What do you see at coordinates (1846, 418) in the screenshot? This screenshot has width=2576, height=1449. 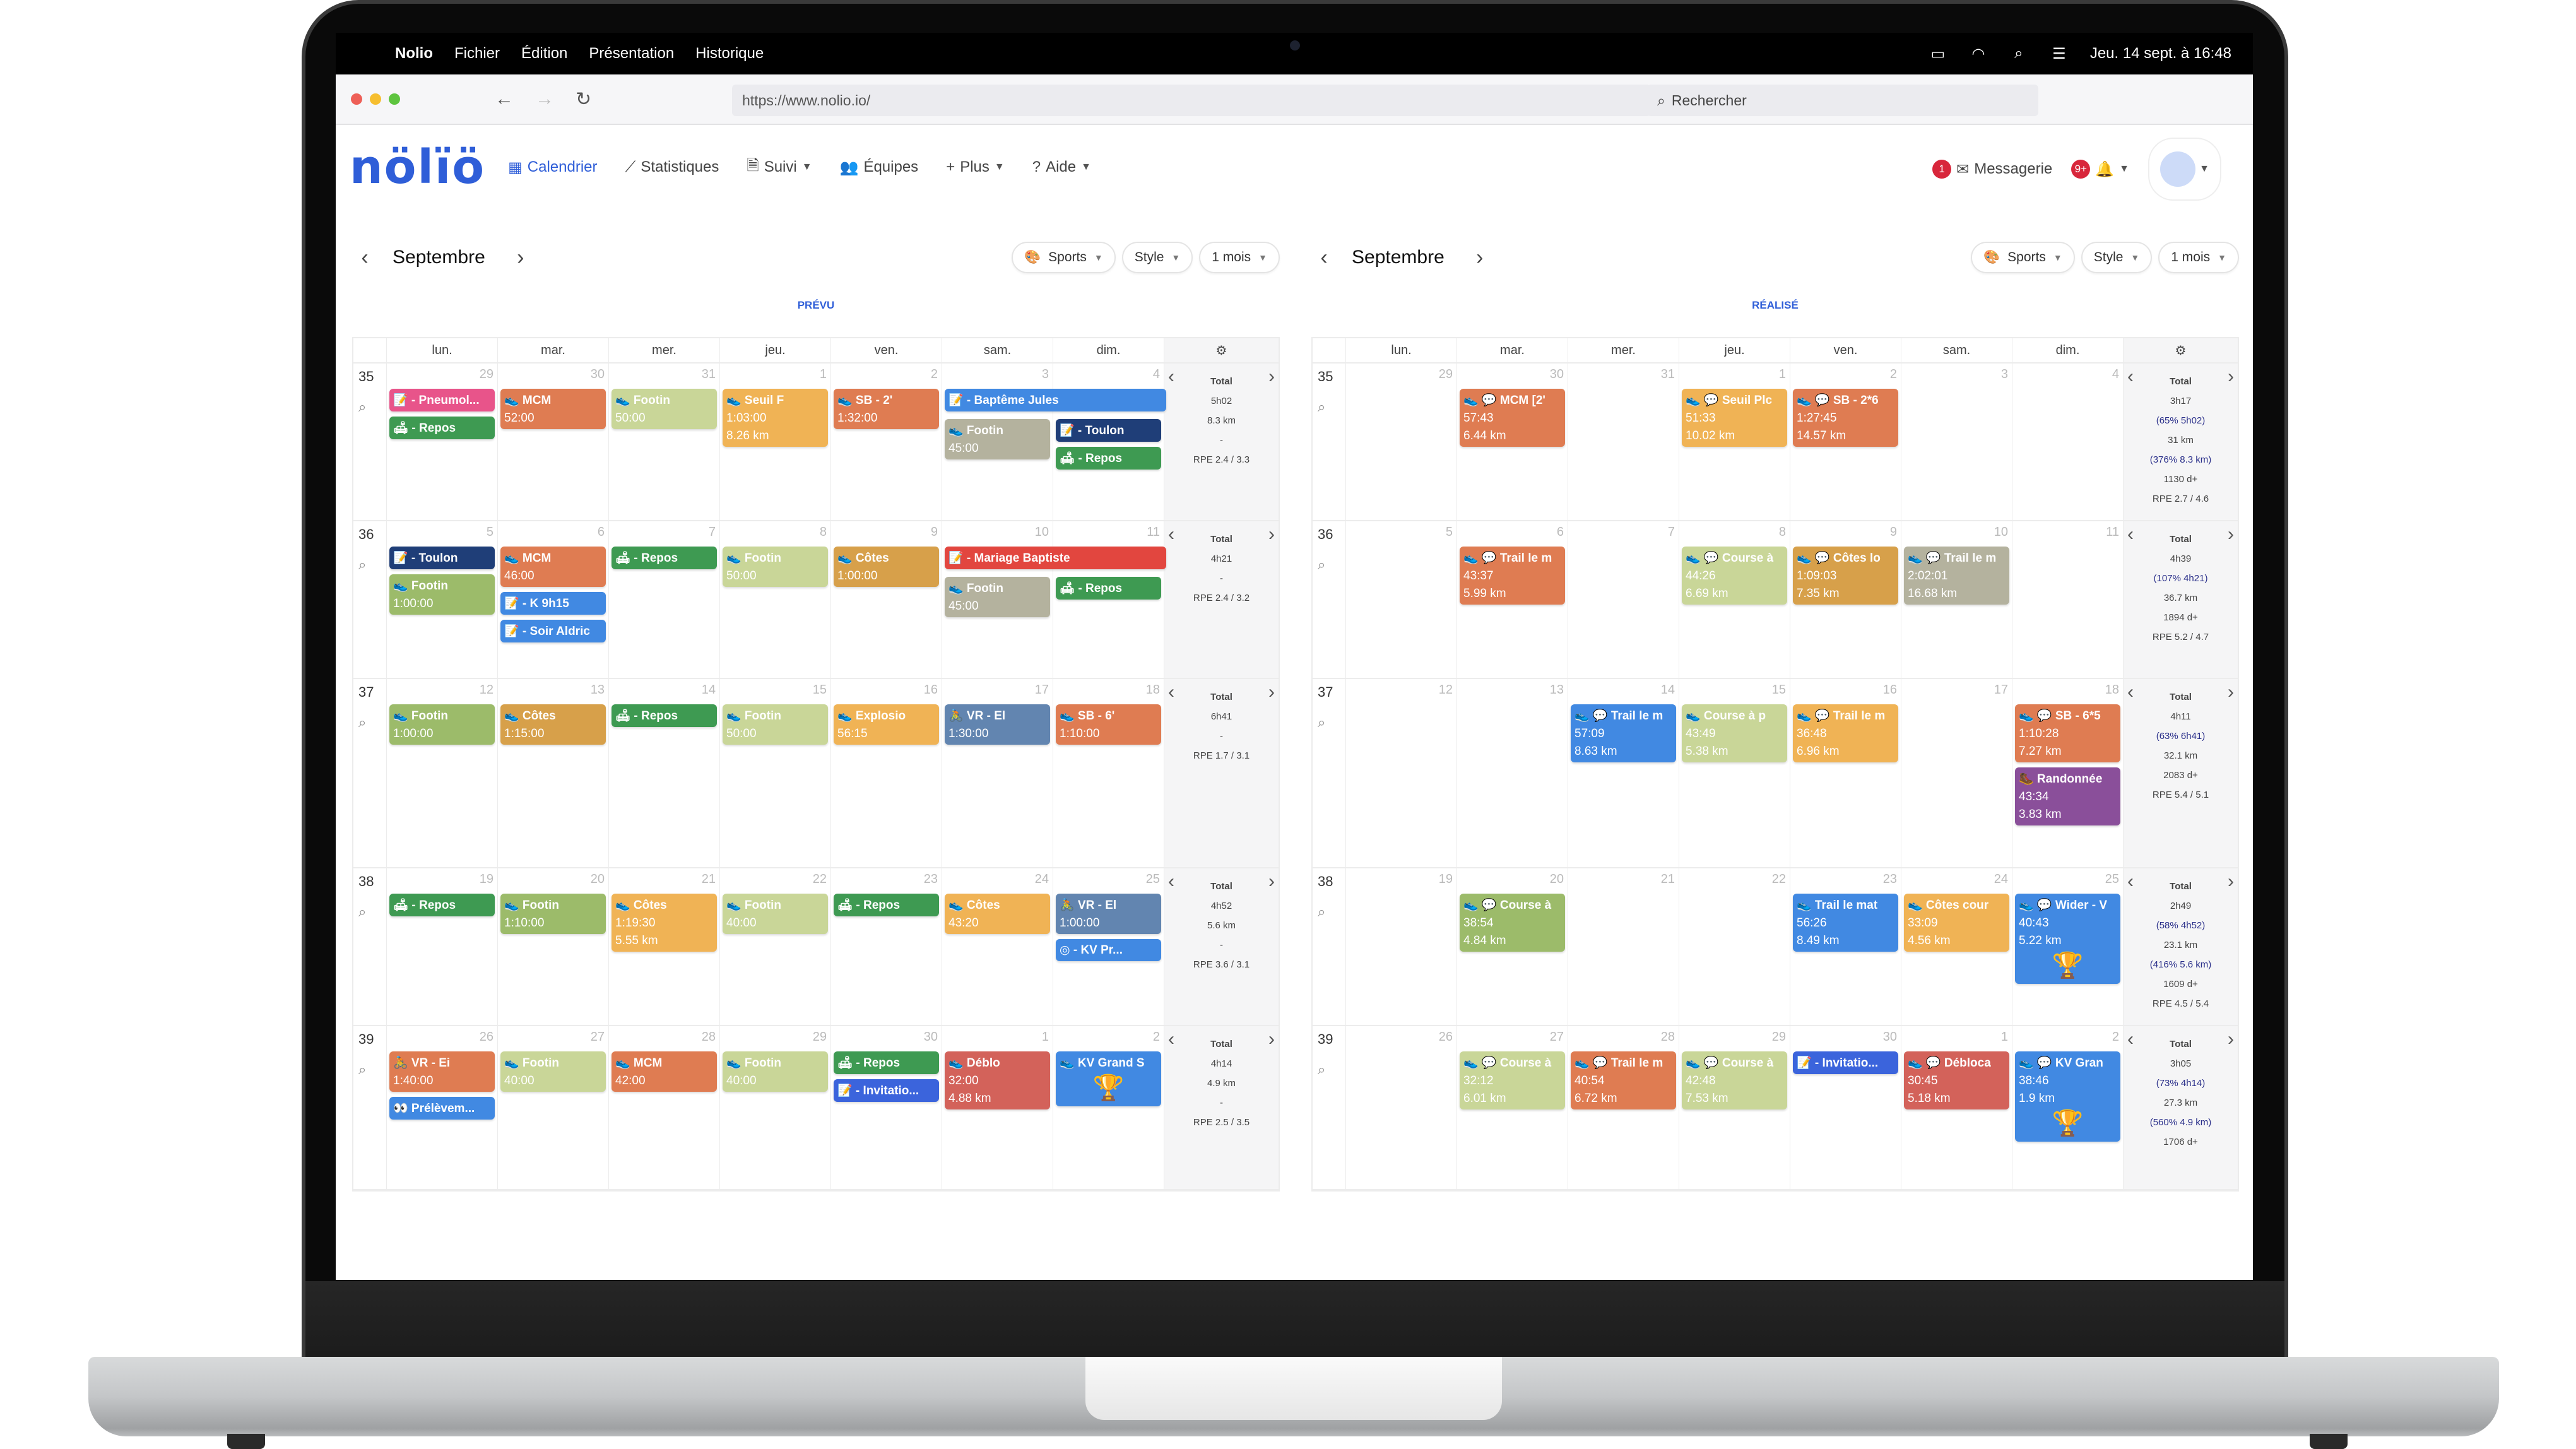 I see `calendar-event: 👟 💬 SB - 2*6 1:27:45 14.57 km` at bounding box center [1846, 418].